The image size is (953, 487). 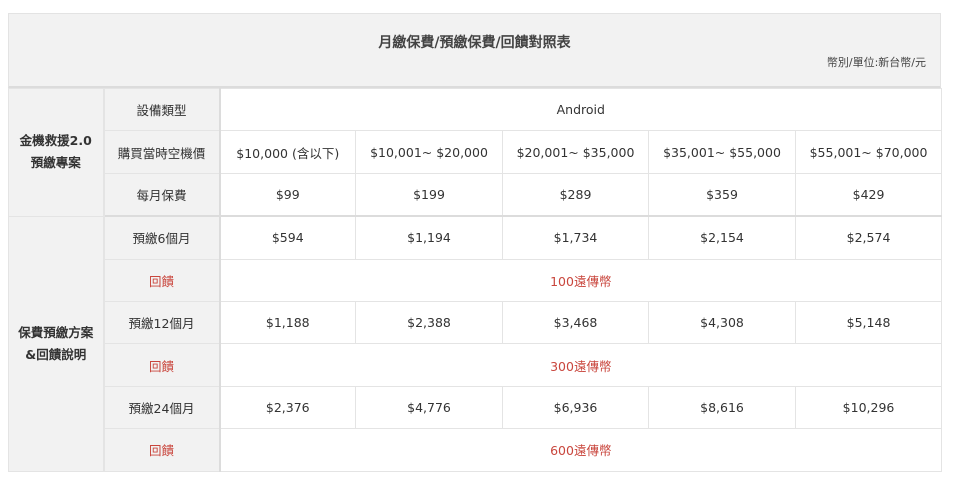 I want to click on table-row-monthly: 每月保費 $99 $199 $289 $359 $429, so click(x=476, y=195).